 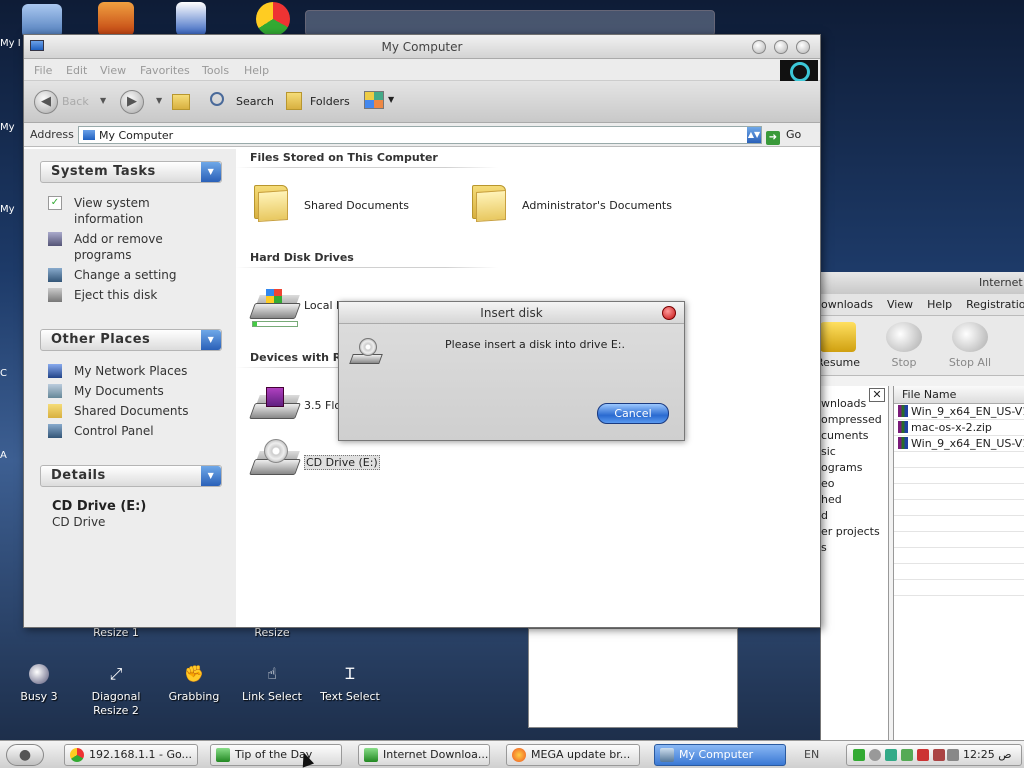 What do you see at coordinates (159, 100) in the screenshot?
I see `forward-dropdown-icon: ▼` at bounding box center [159, 100].